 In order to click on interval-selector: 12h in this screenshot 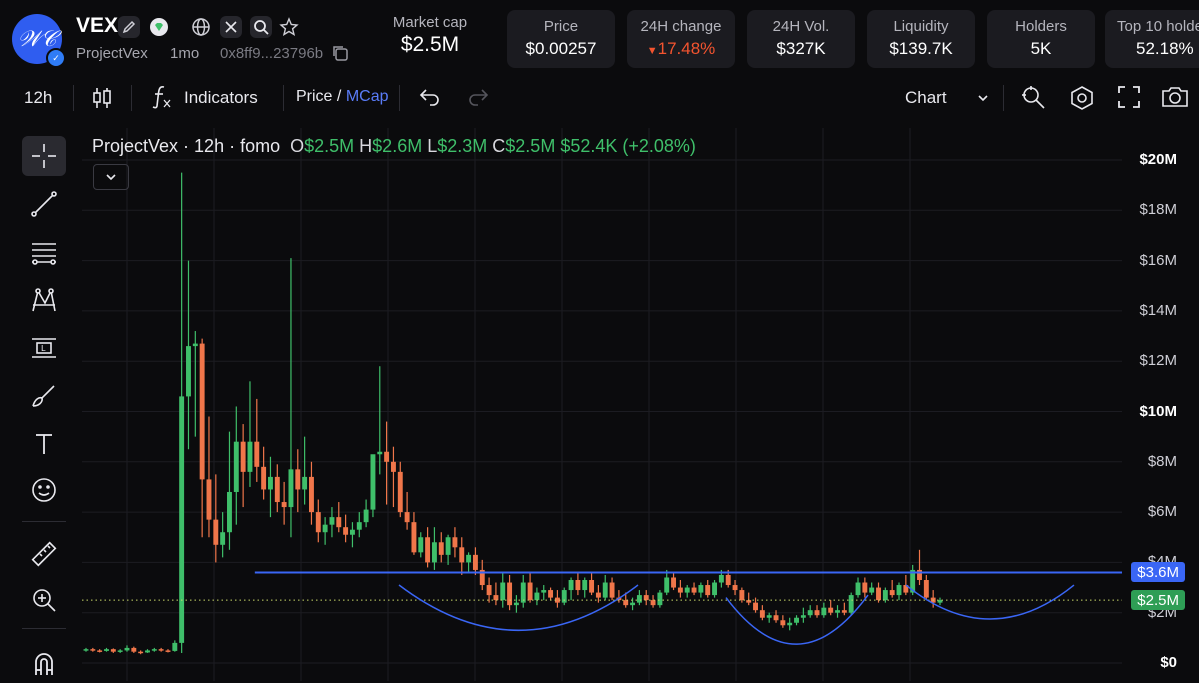, I will do `click(38, 98)`.